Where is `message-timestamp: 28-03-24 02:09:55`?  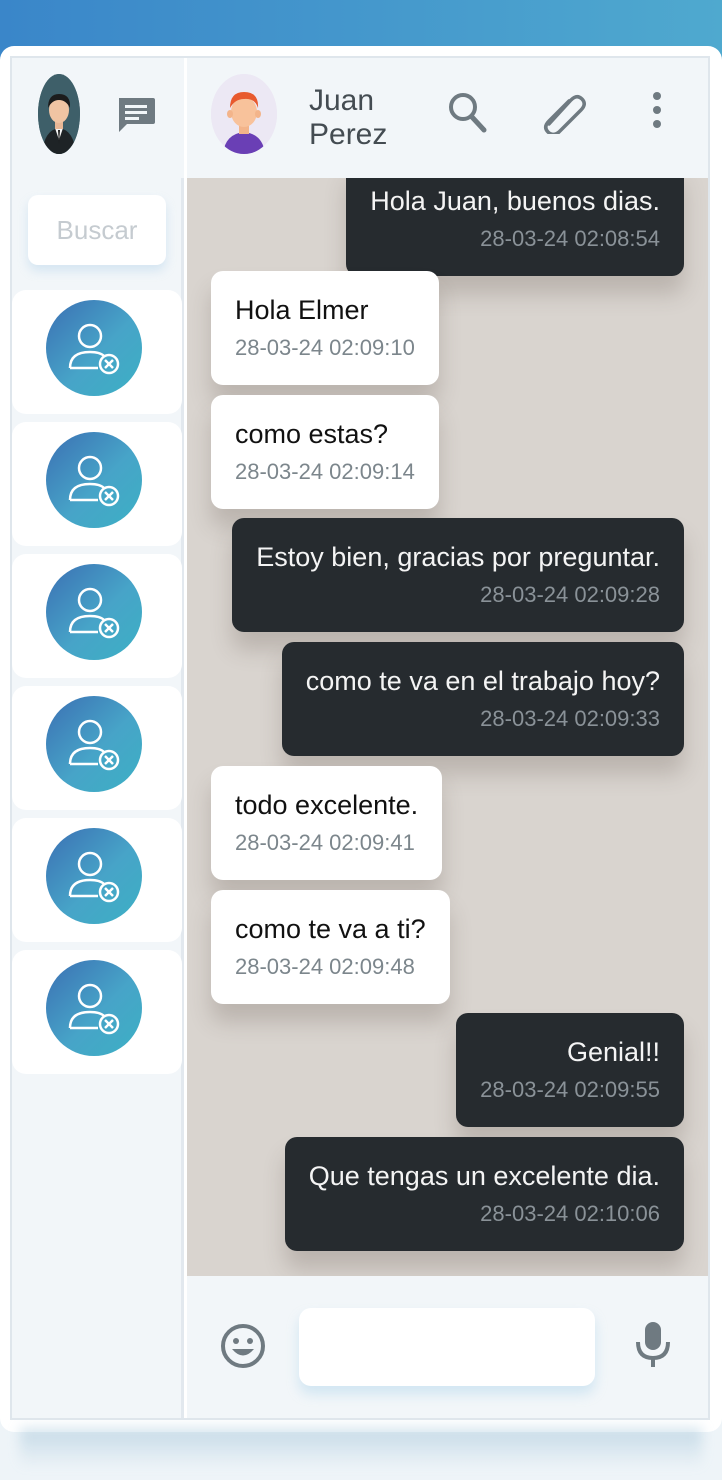
message-timestamp: 28-03-24 02:09:55 is located at coordinates (570, 1089).